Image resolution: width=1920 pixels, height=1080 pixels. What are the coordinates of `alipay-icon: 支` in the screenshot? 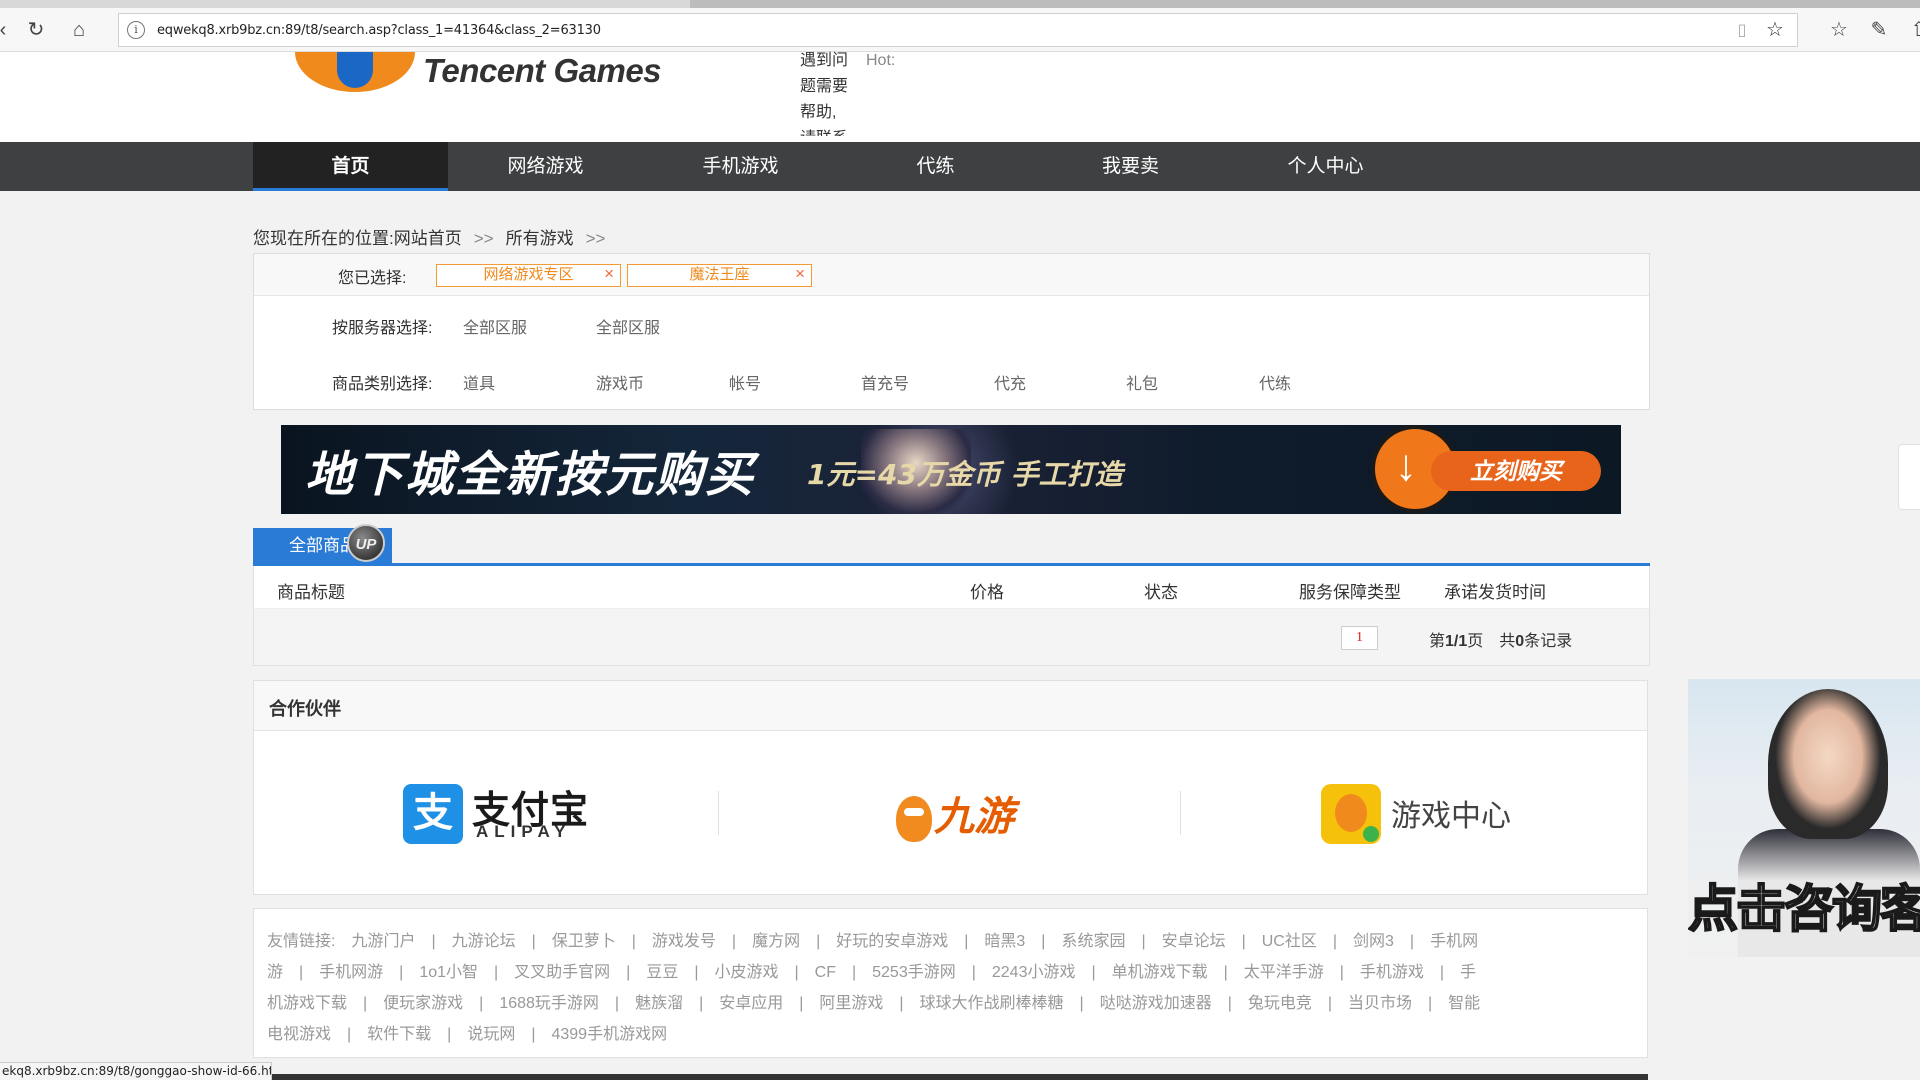 It's located at (433, 814).